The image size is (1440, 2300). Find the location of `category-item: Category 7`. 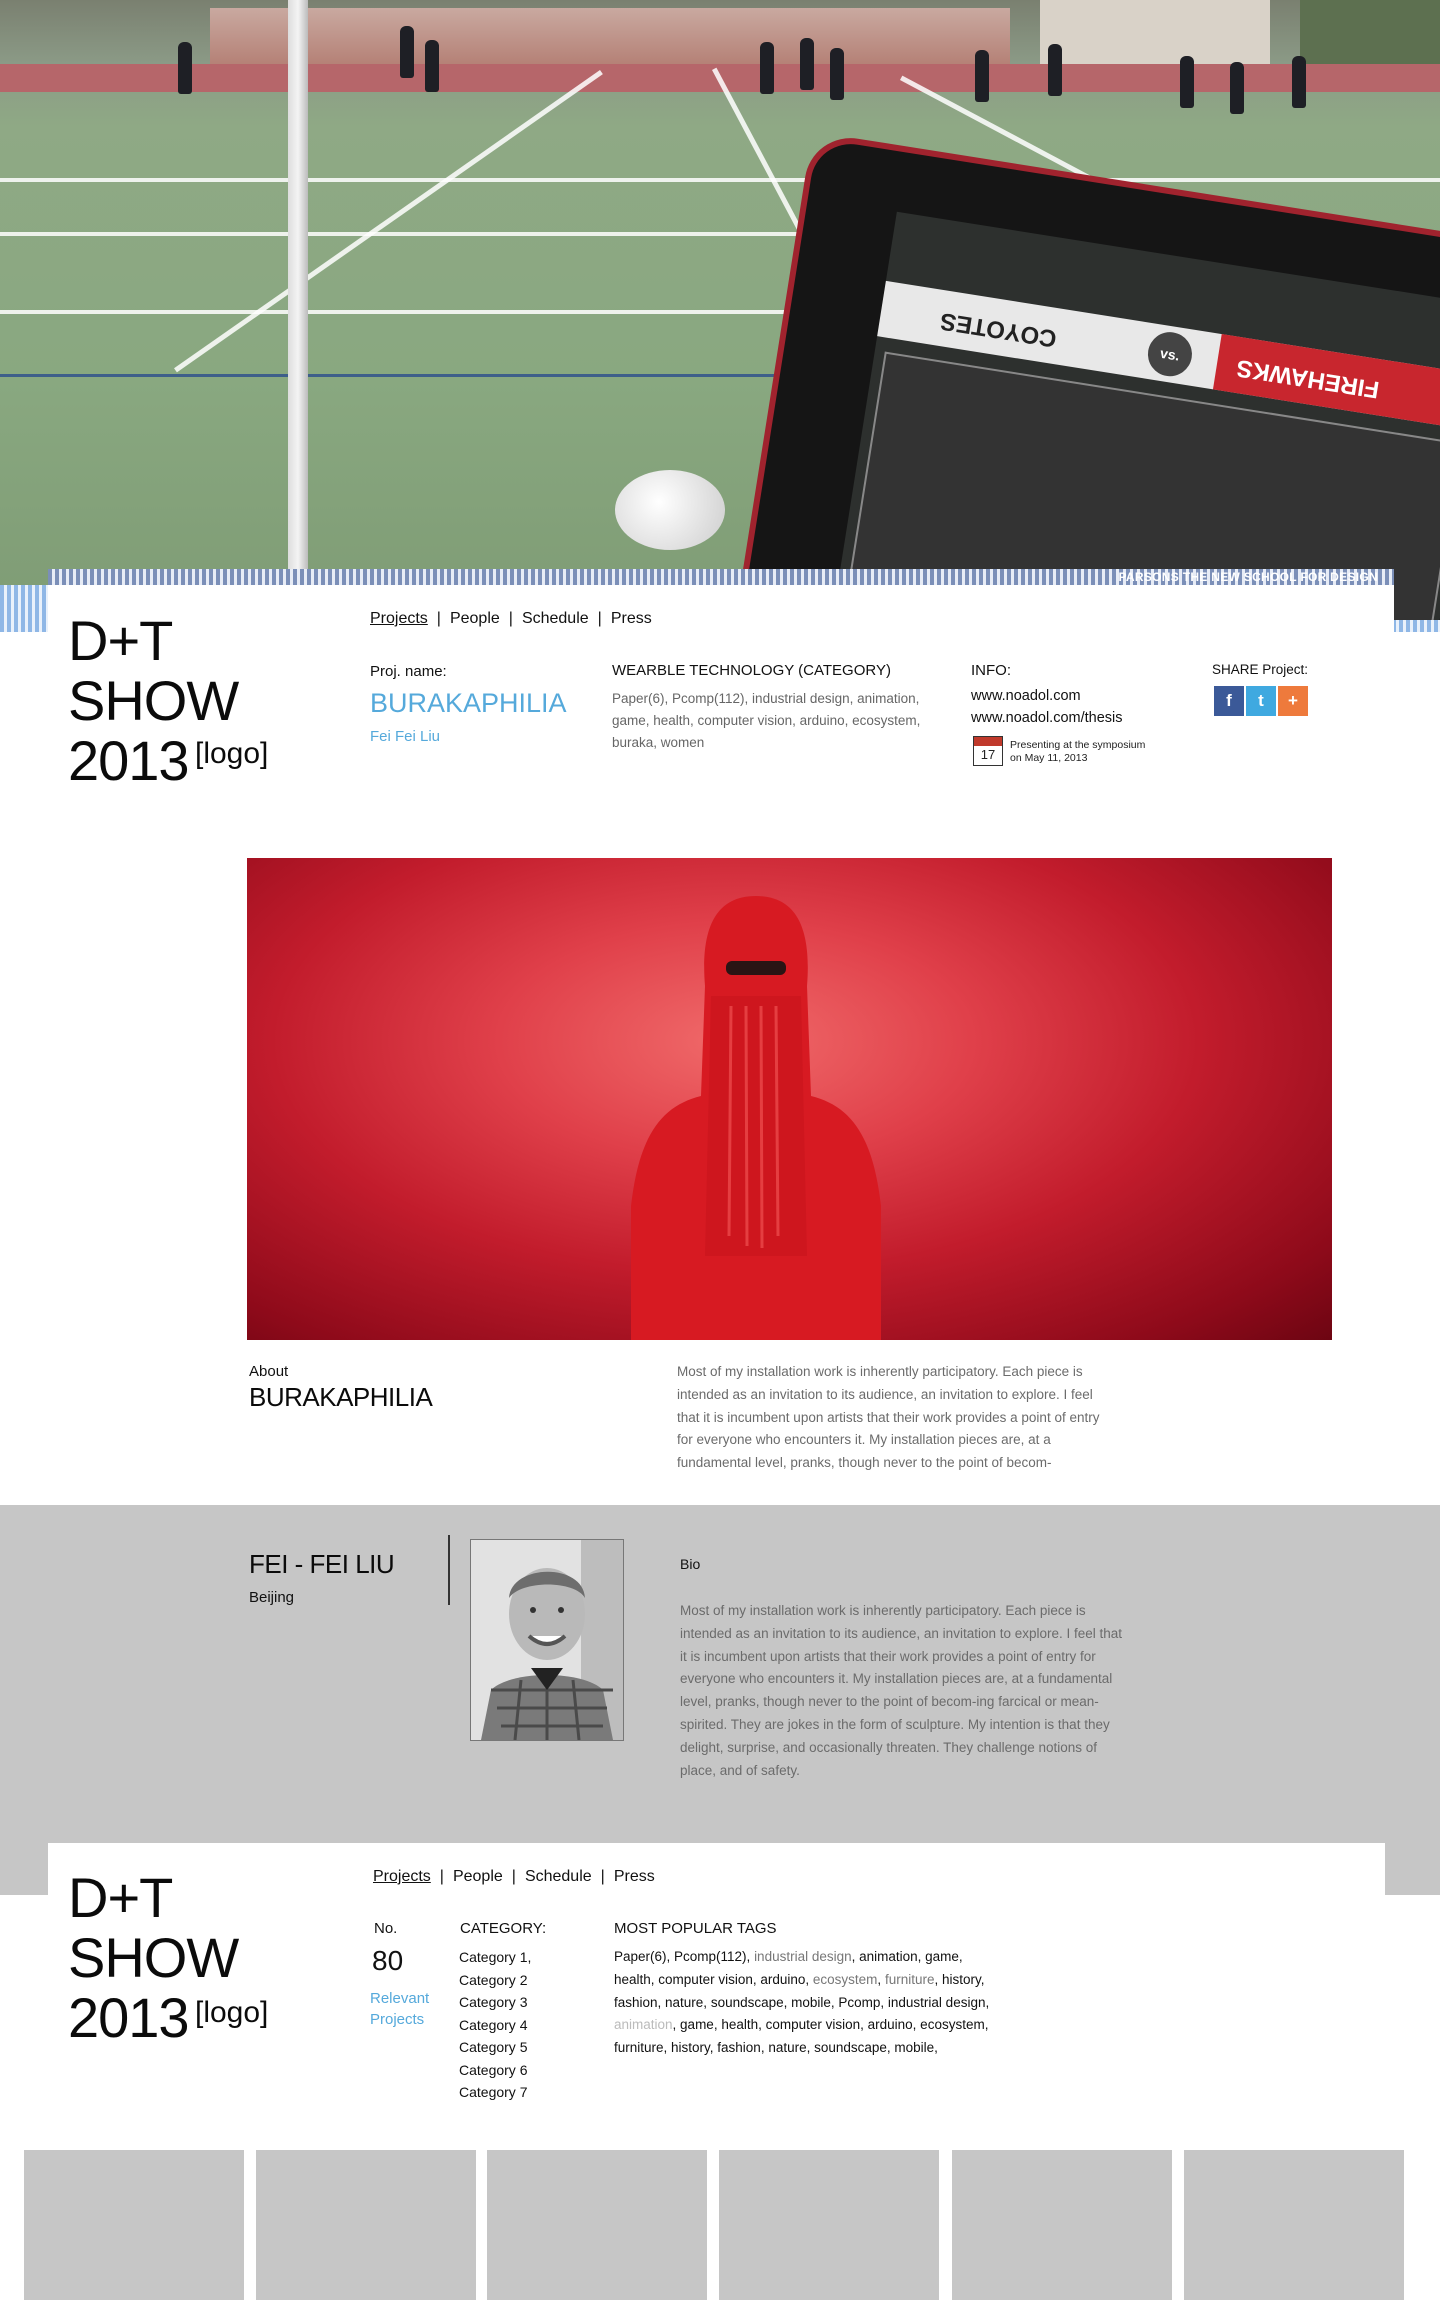

category-item: Category 7 is located at coordinates (495, 2092).